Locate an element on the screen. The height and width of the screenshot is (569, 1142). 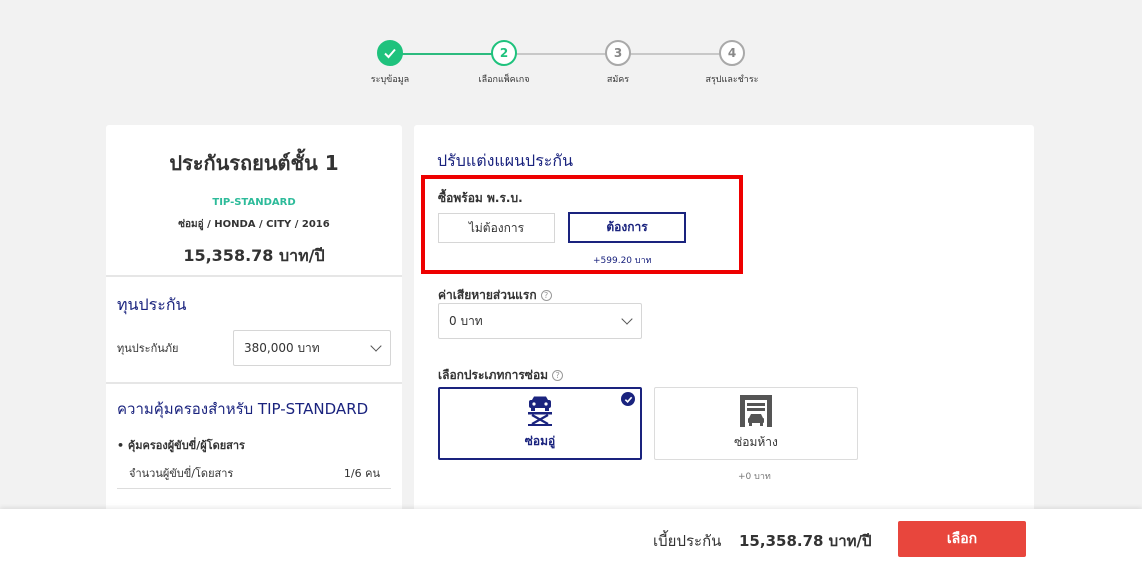
repair-dealer-label: ซ่อมห้าง is located at coordinates (756, 442).